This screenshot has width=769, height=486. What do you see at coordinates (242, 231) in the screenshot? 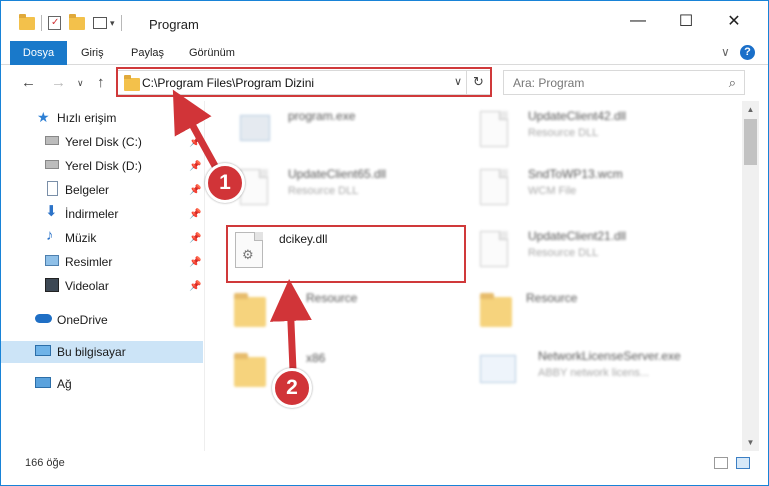
I see `annotation-arrows` at bounding box center [242, 231].